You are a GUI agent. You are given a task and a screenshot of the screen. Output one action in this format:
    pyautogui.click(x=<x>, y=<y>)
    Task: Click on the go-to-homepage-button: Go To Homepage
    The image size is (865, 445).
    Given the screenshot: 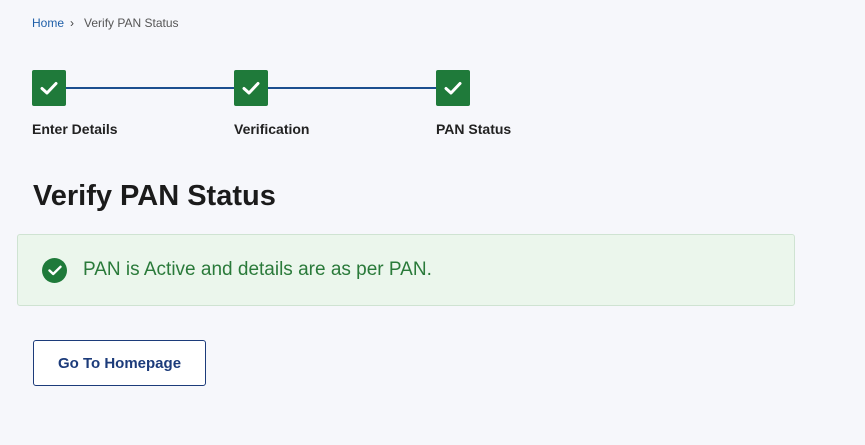 What is the action you would take?
    pyautogui.click(x=119, y=363)
    